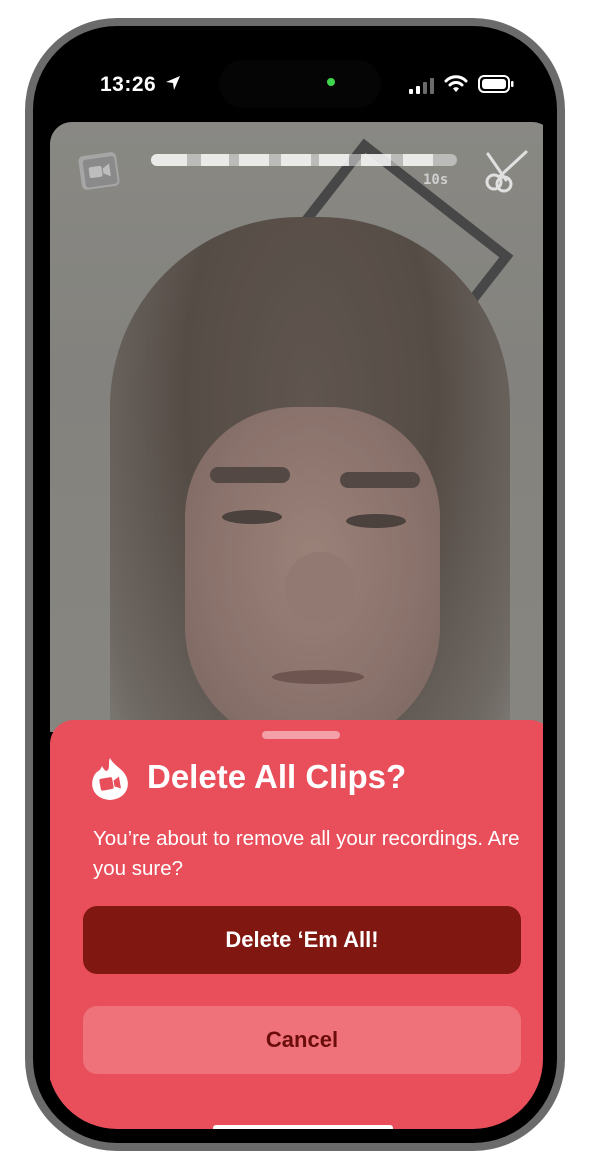  Describe the element at coordinates (456, 83) in the screenshot. I see `wifi-icon` at that location.